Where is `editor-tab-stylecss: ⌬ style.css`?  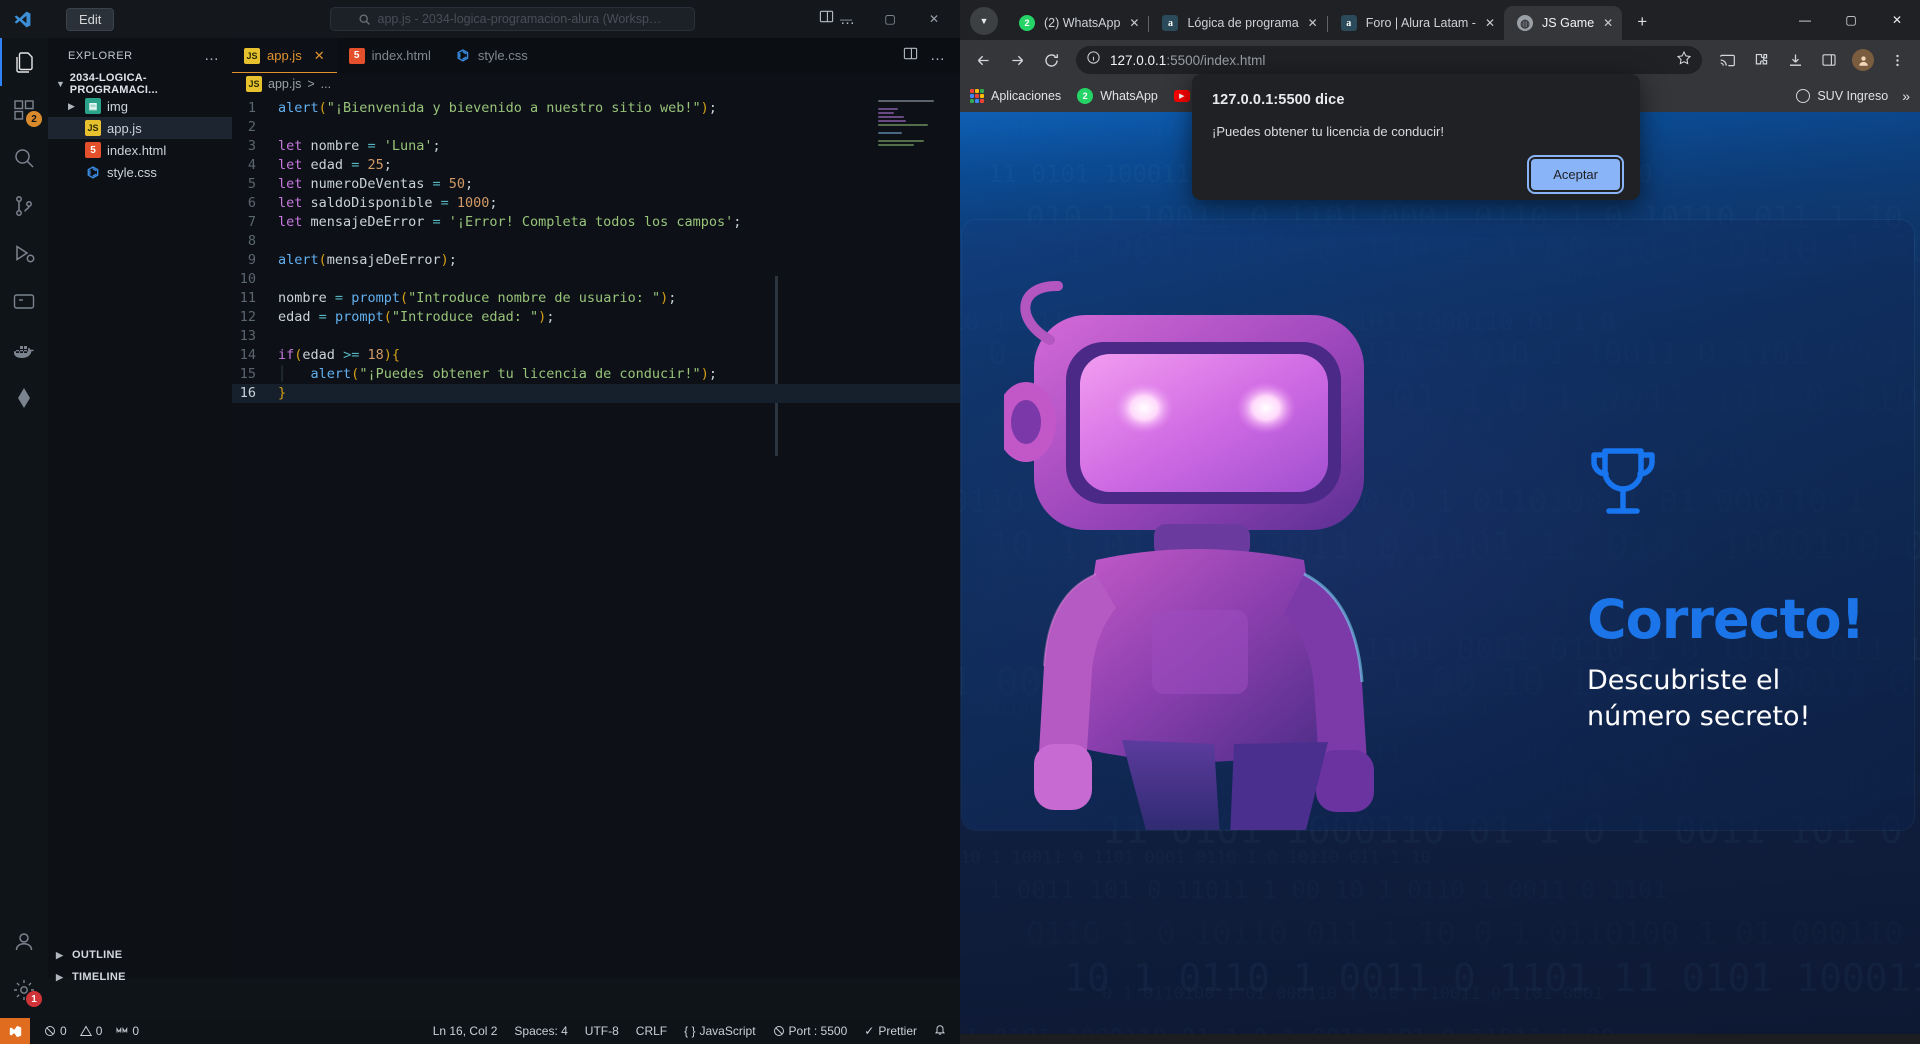
editor-tab-stylecss: ⌬ style.css is located at coordinates (491, 55).